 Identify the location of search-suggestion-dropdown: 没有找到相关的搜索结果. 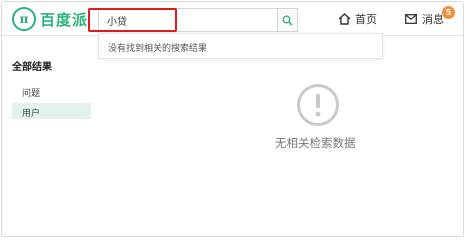
(240, 46).